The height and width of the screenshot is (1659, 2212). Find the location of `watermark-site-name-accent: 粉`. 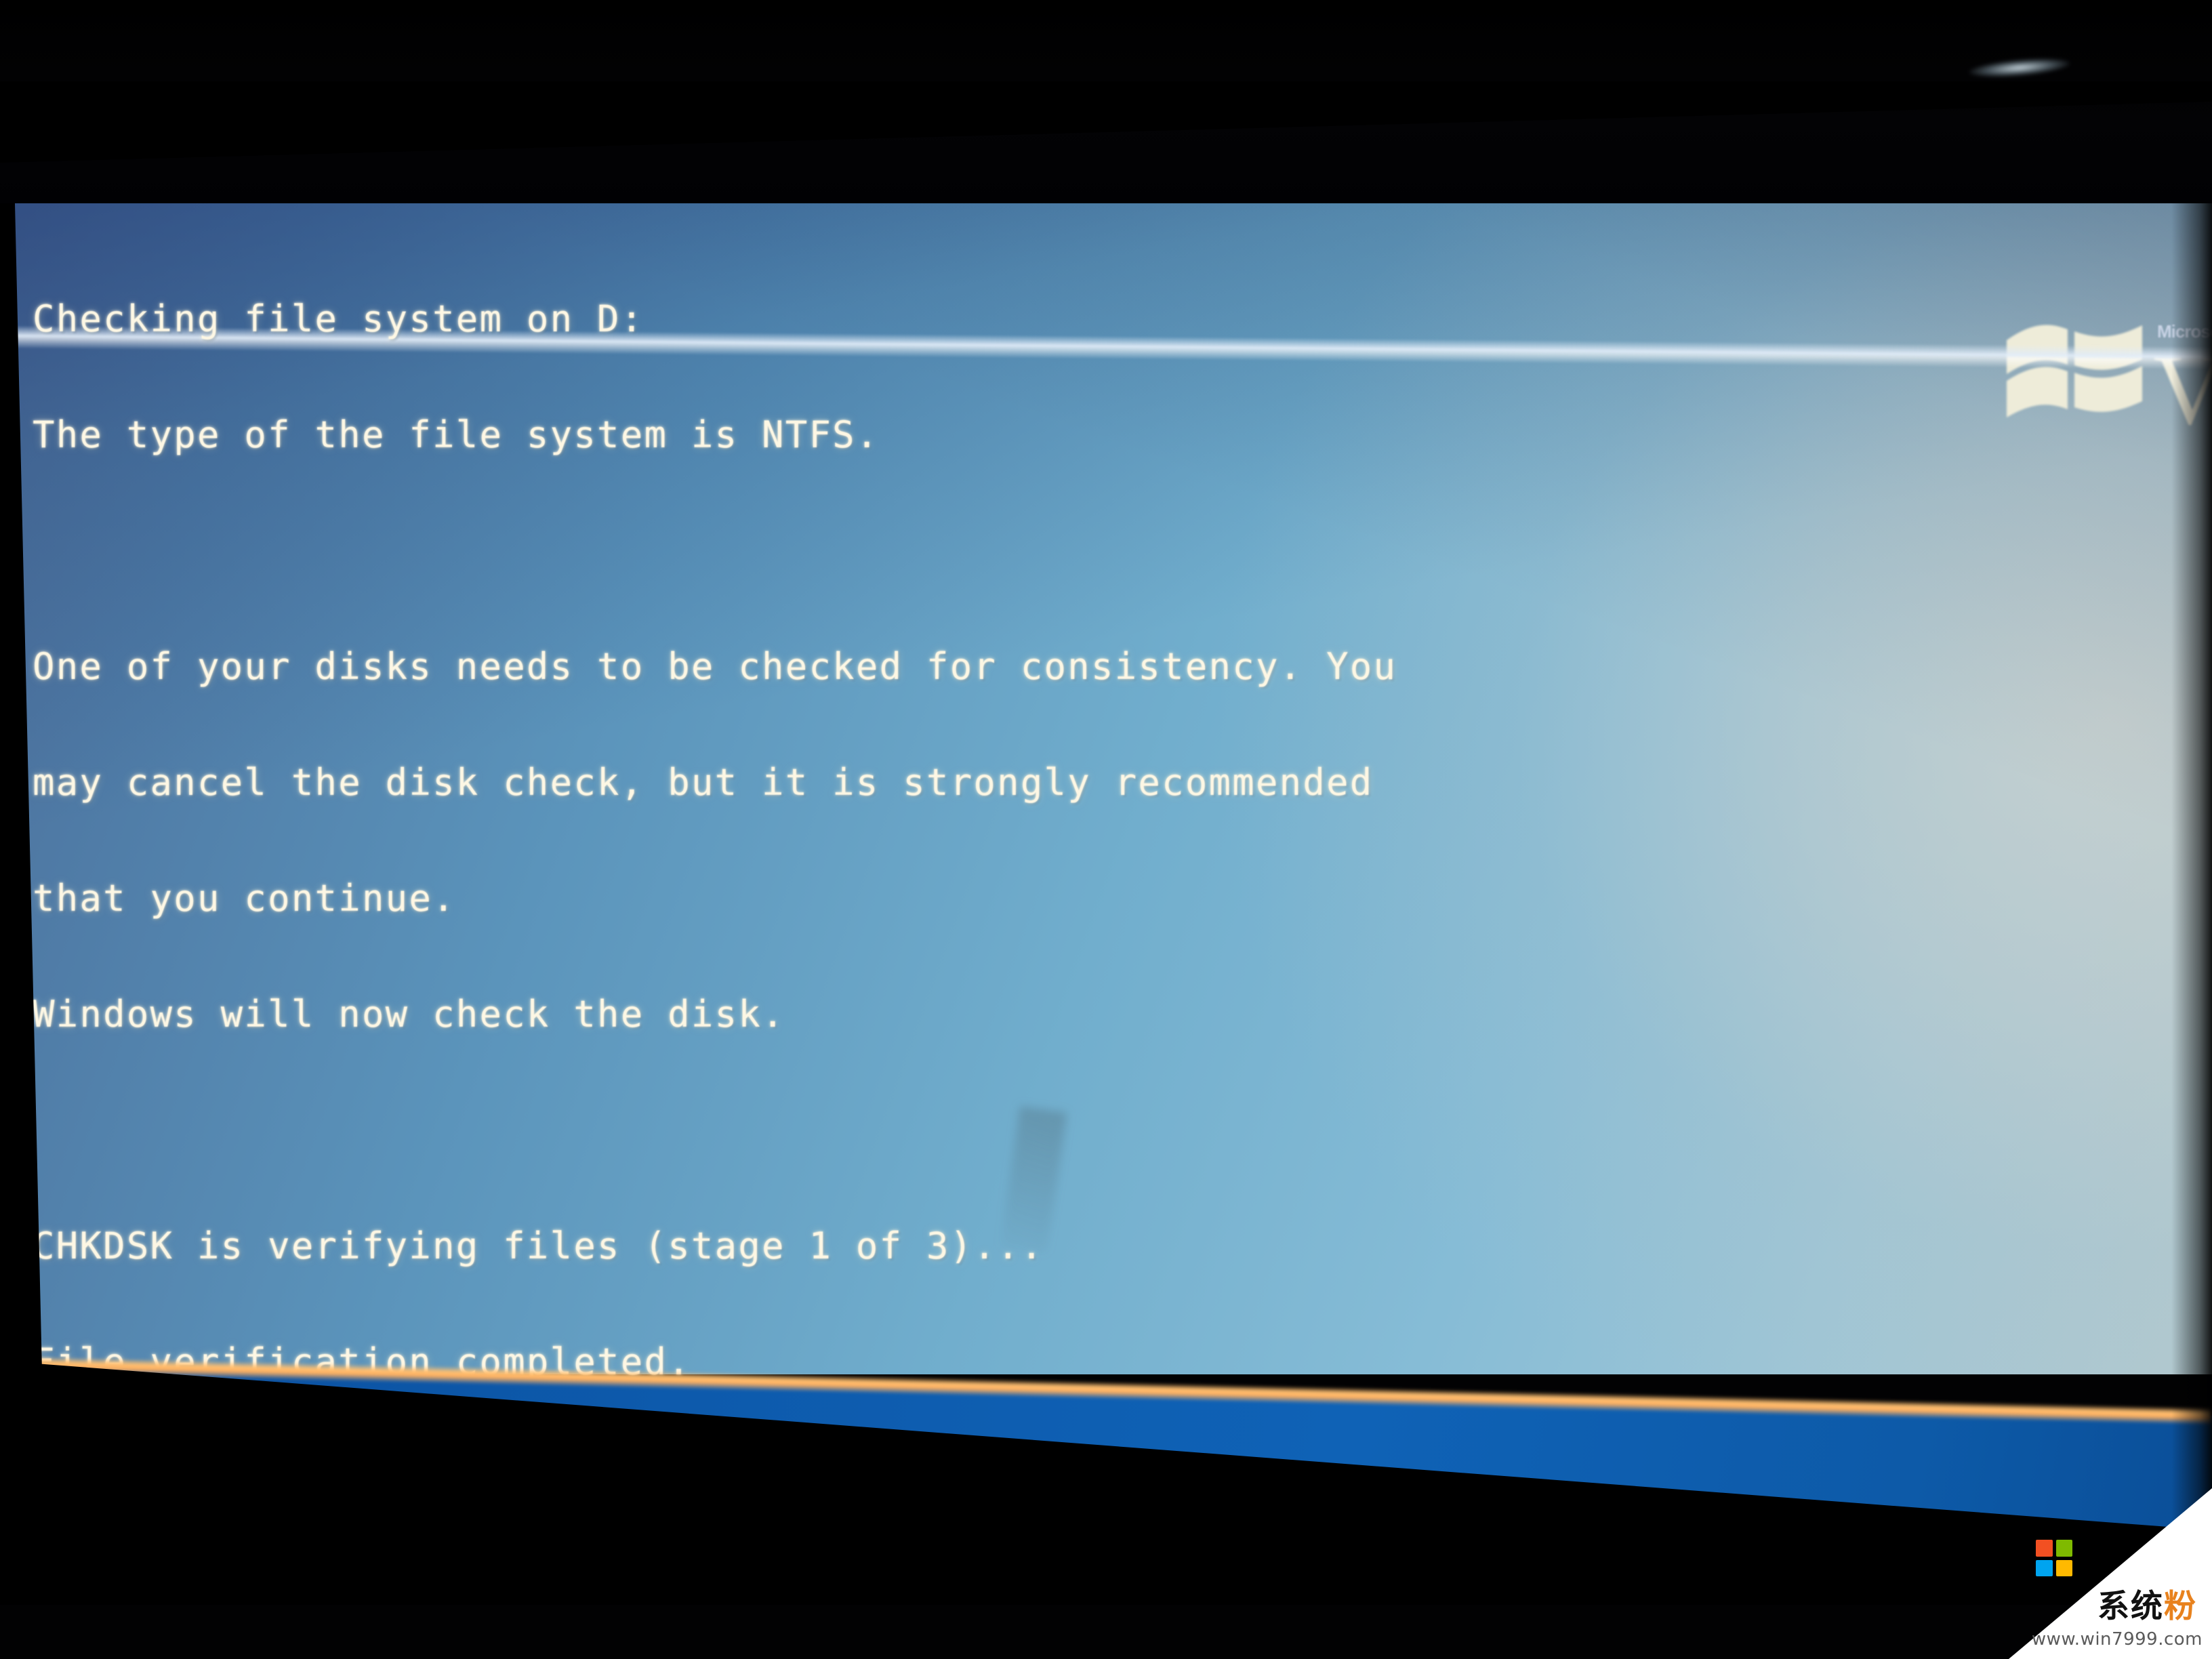

watermark-site-name-accent: 粉 is located at coordinates (2180, 1606).